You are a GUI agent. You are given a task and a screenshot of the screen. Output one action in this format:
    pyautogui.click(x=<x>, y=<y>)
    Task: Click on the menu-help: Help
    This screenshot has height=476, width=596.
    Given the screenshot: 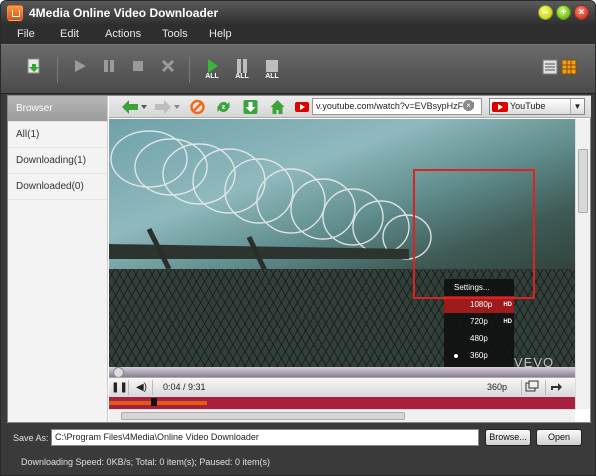 What is the action you would take?
    pyautogui.click(x=220, y=34)
    